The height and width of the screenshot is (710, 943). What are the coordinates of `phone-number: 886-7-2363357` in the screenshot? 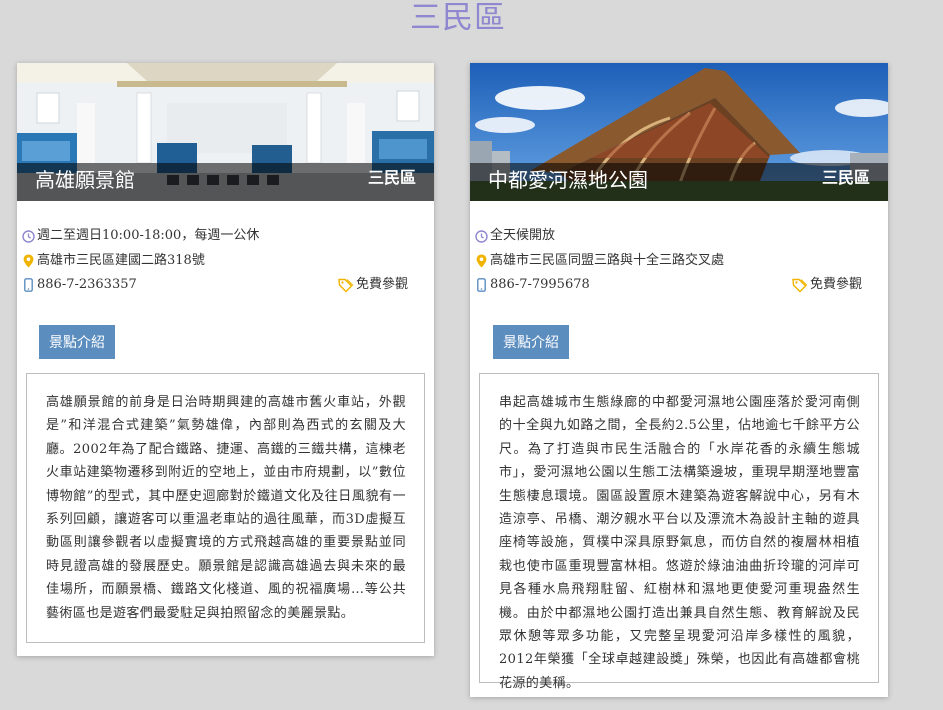 It's located at (87, 285).